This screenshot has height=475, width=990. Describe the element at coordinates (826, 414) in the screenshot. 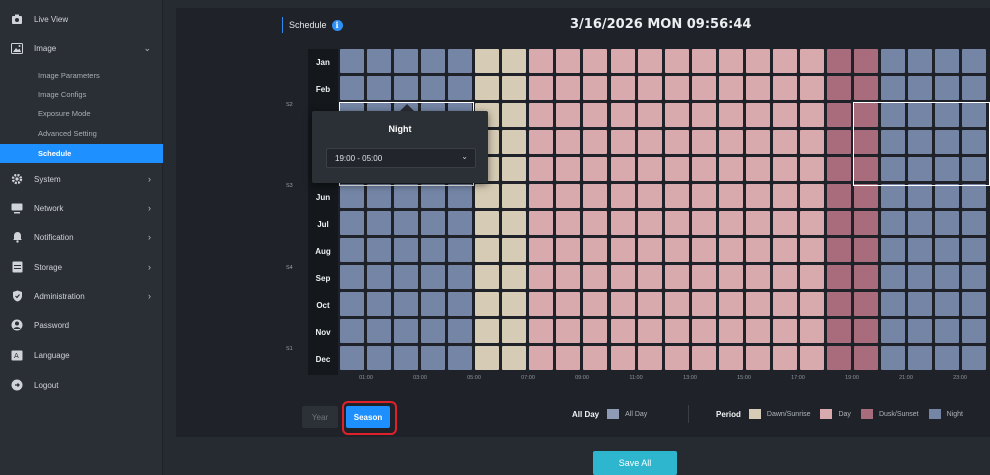

I see `legend-swatch-day` at that location.